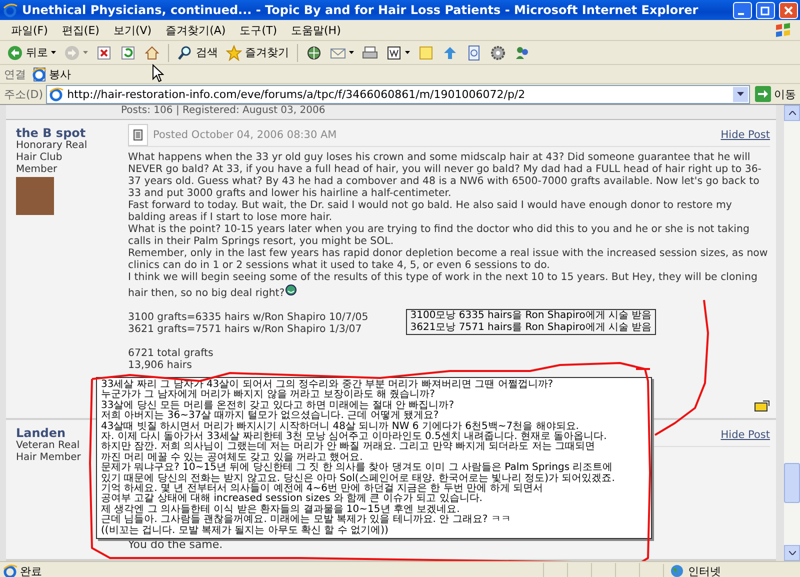 This screenshot has width=800, height=577. What do you see at coordinates (278, 405) in the screenshot?
I see `note-line: 33살에 당신 모든 머리를 온전히 갖고 있다고 하면 미래에는 절대 안 빠집니까?` at bounding box center [278, 405].